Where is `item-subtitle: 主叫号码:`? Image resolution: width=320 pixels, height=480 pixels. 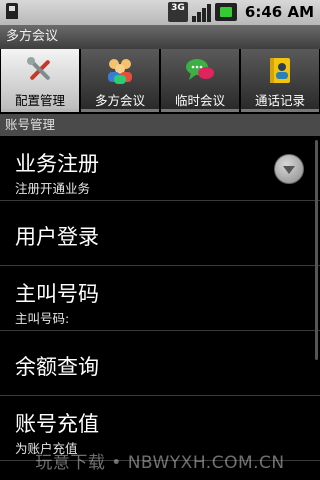 item-subtitle: 主叫号码: is located at coordinates (42, 318).